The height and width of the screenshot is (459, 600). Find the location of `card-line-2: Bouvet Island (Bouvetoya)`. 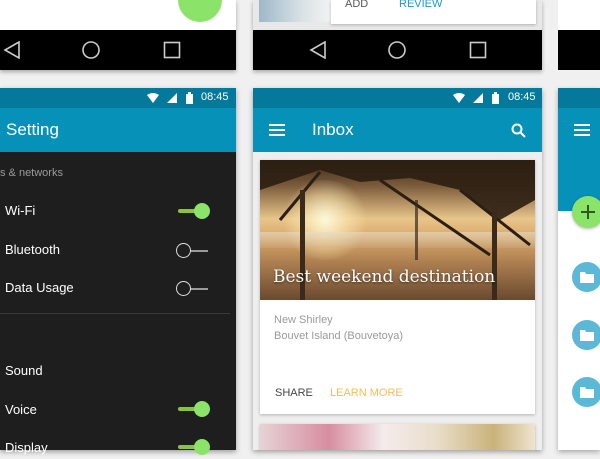

card-line-2: Bouvet Island (Bouvetoya) is located at coordinates (339, 336).